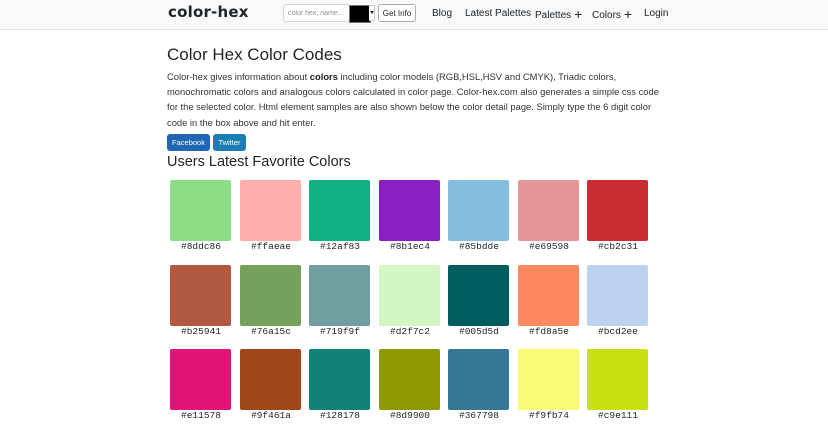  Describe the element at coordinates (323, 76) in the screenshot. I see `intro-bold-colors: colors` at that location.